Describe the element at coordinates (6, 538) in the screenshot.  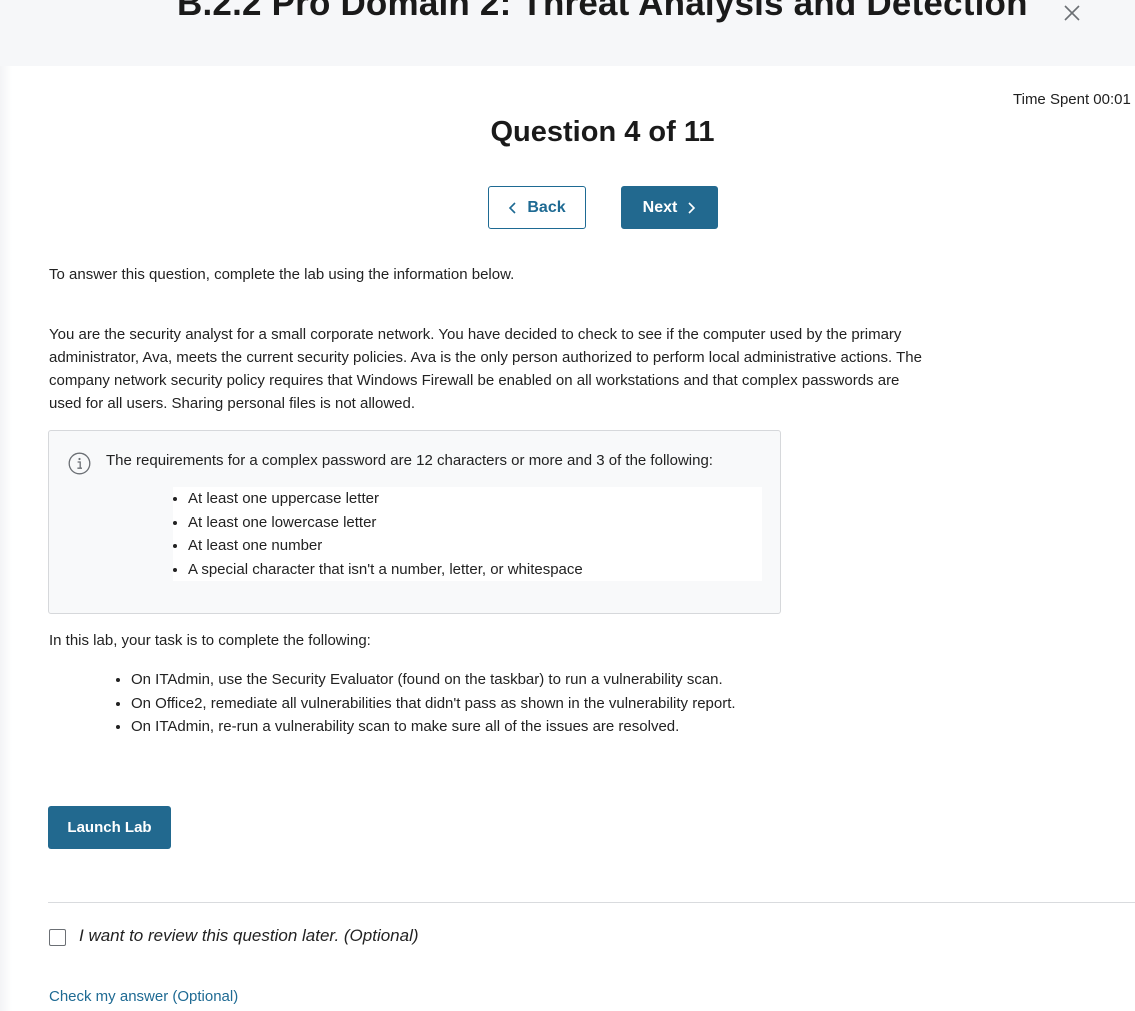
I see `left-shade` at that location.